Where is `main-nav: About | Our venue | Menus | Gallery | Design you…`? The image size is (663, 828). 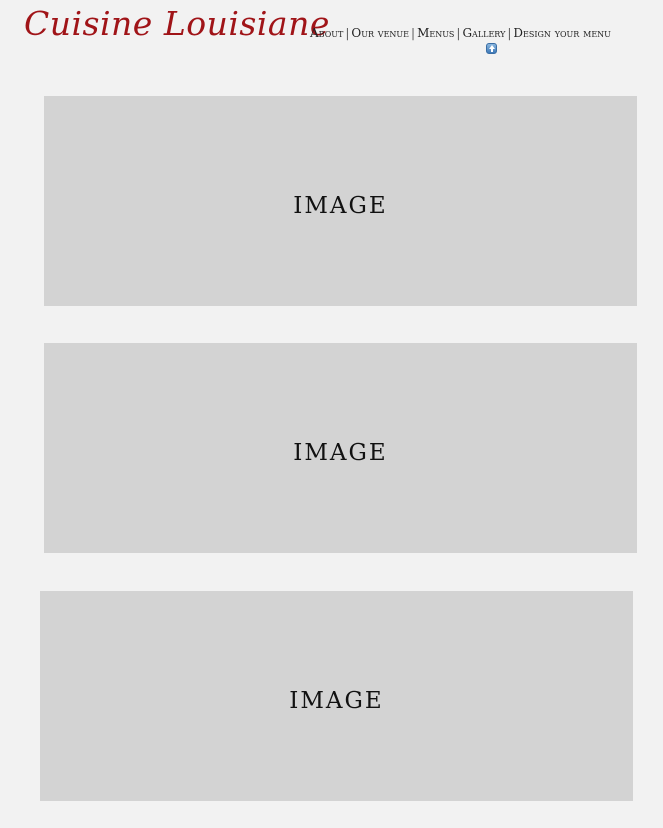 main-nav: About | Our venue | Menus | Gallery | Design you… is located at coordinates (470, 33).